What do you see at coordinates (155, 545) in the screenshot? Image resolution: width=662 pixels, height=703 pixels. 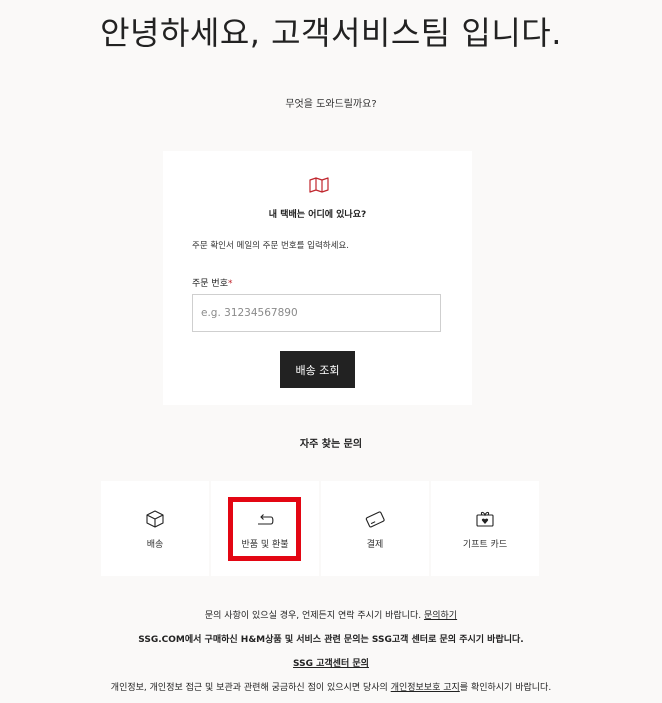 I see `faq-tile-label: 배송` at bounding box center [155, 545].